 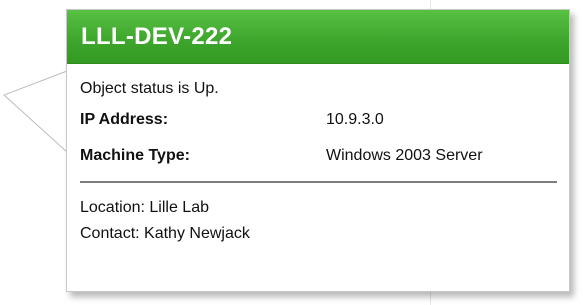 I want to click on contact-text: Contact: Kathy Newjack, so click(x=165, y=233).